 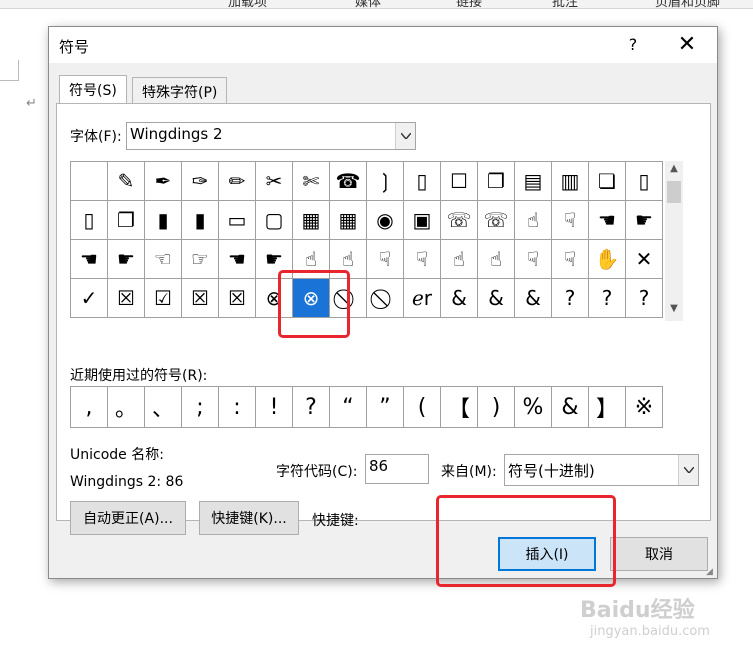 What do you see at coordinates (674, 241) in the screenshot?
I see `symbol-grid-scrollbar: ▲ ▼` at bounding box center [674, 241].